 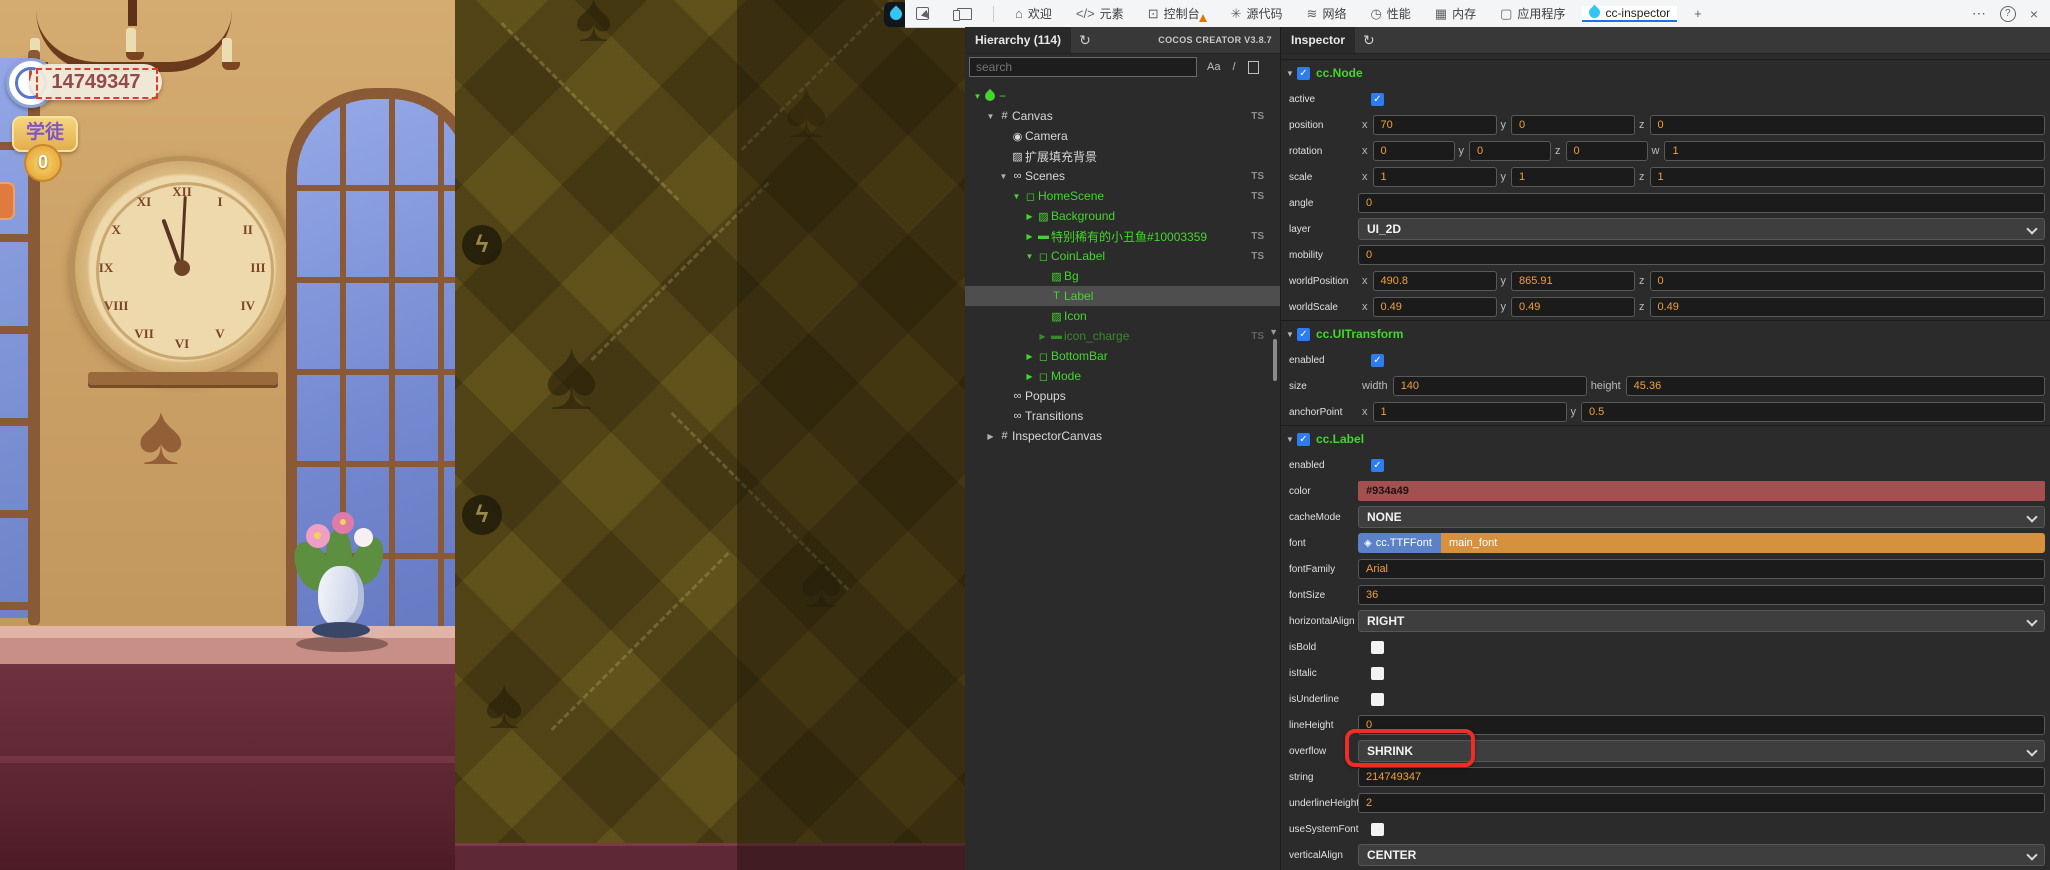 What do you see at coordinates (2007, 13) in the screenshot?
I see `help-button: ?` at bounding box center [2007, 13].